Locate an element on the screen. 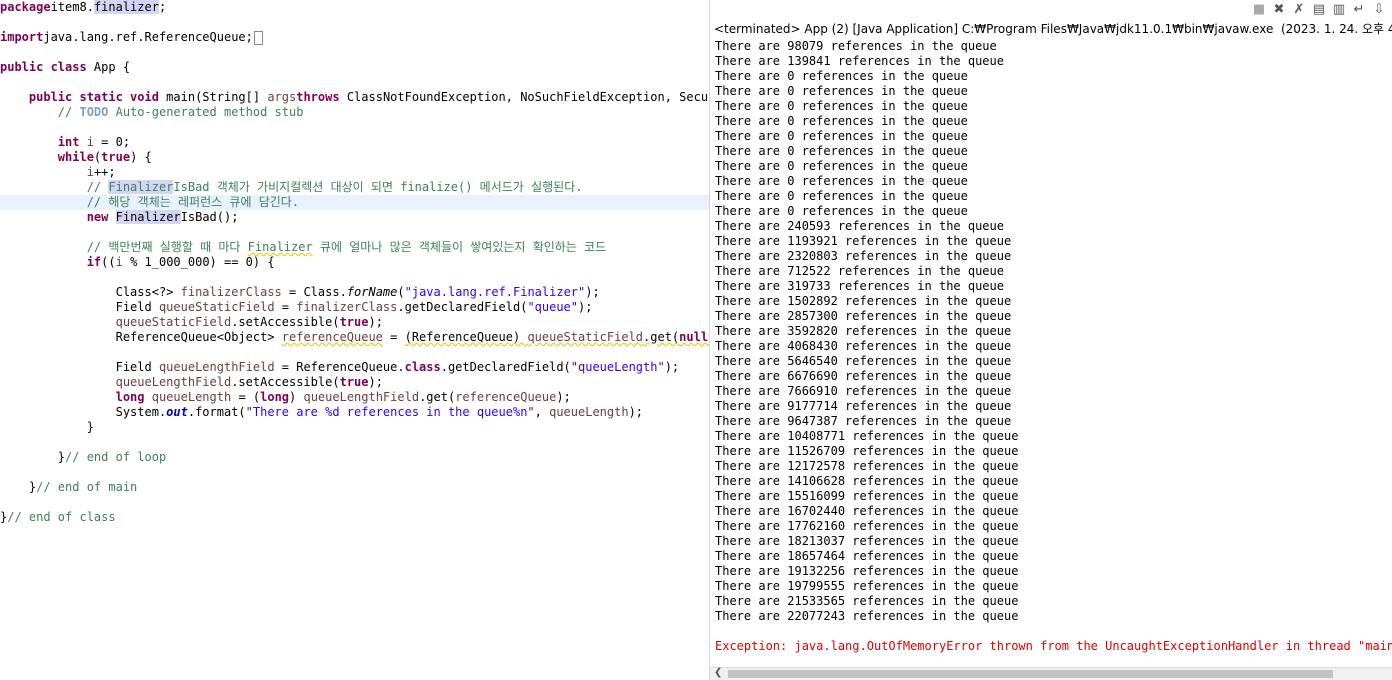 The image size is (1392, 680). code-token: throws is located at coordinates (318, 97).